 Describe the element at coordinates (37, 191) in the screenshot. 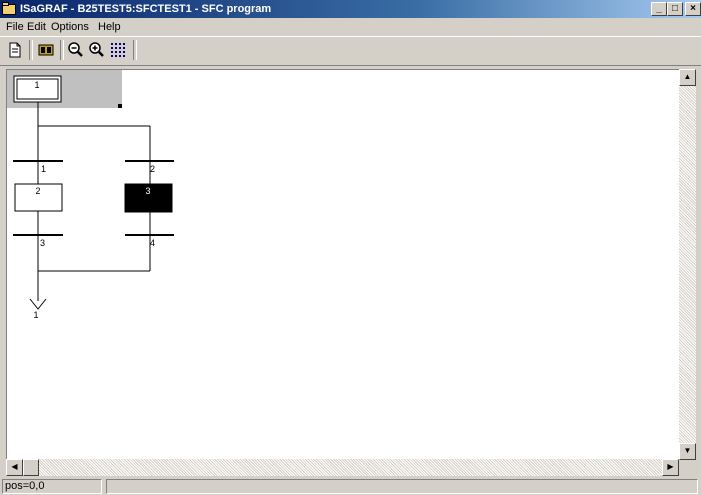

I see `step-2-label: 2` at that location.